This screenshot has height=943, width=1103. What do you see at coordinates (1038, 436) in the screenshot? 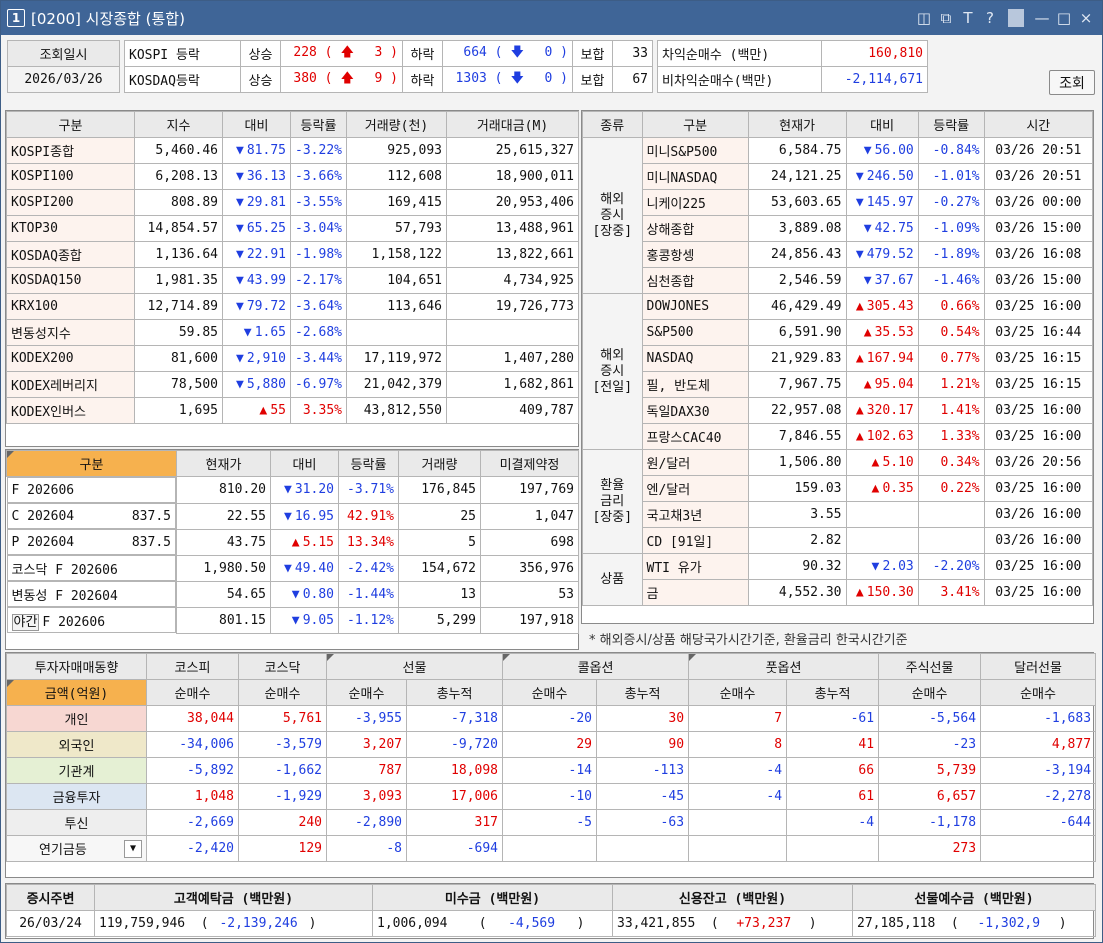
I see `world-time: 03/25 16:00` at bounding box center [1038, 436].